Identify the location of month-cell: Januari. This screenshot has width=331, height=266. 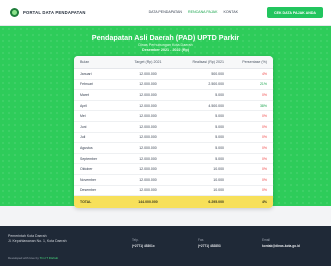
(86, 73).